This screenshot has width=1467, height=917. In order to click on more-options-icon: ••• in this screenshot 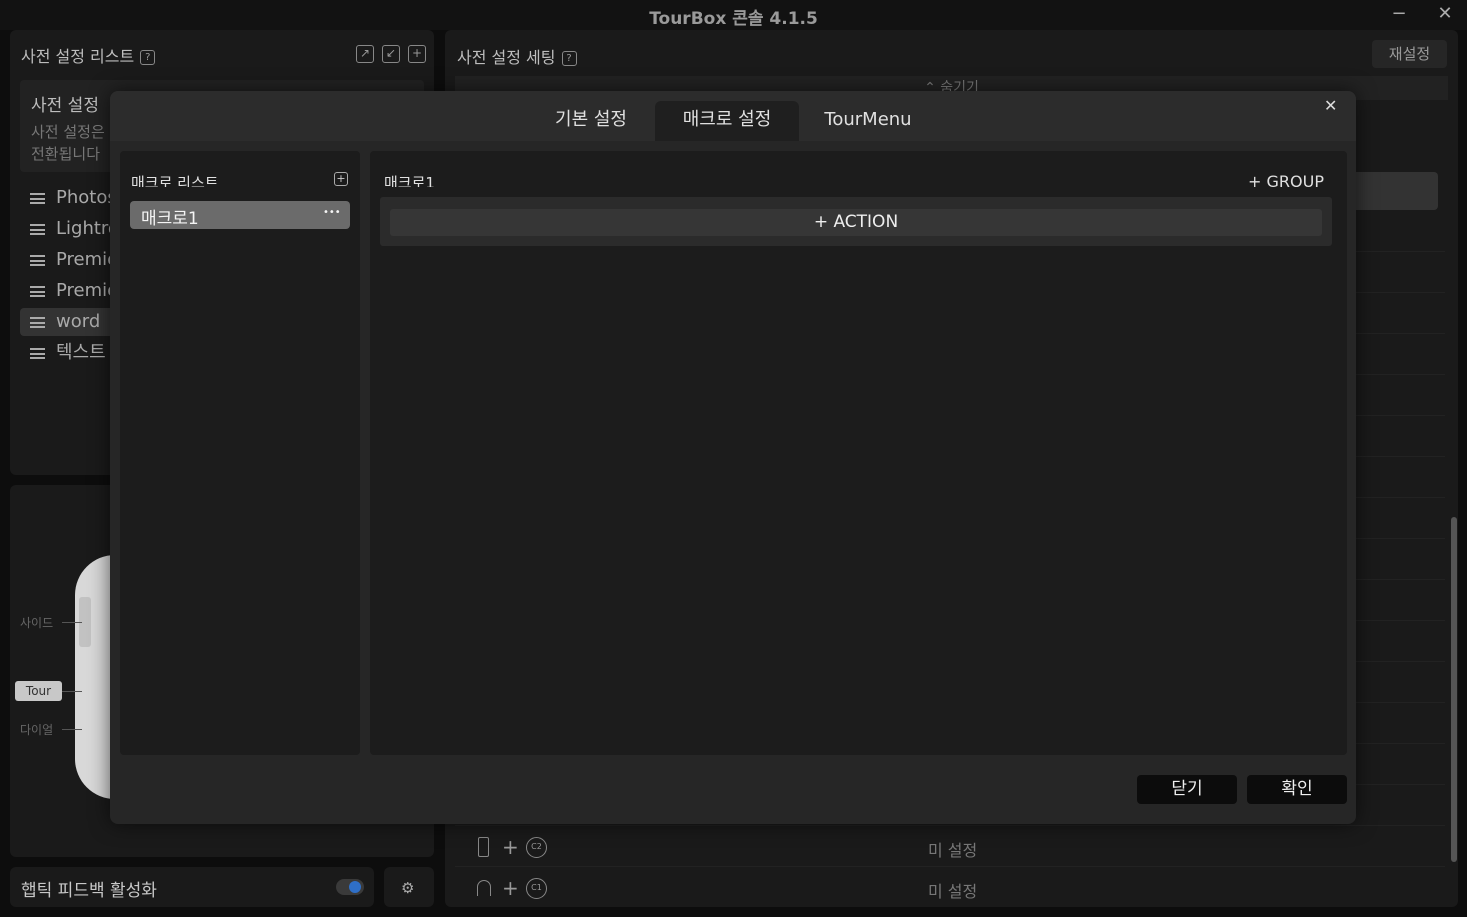, I will do `click(332, 212)`.